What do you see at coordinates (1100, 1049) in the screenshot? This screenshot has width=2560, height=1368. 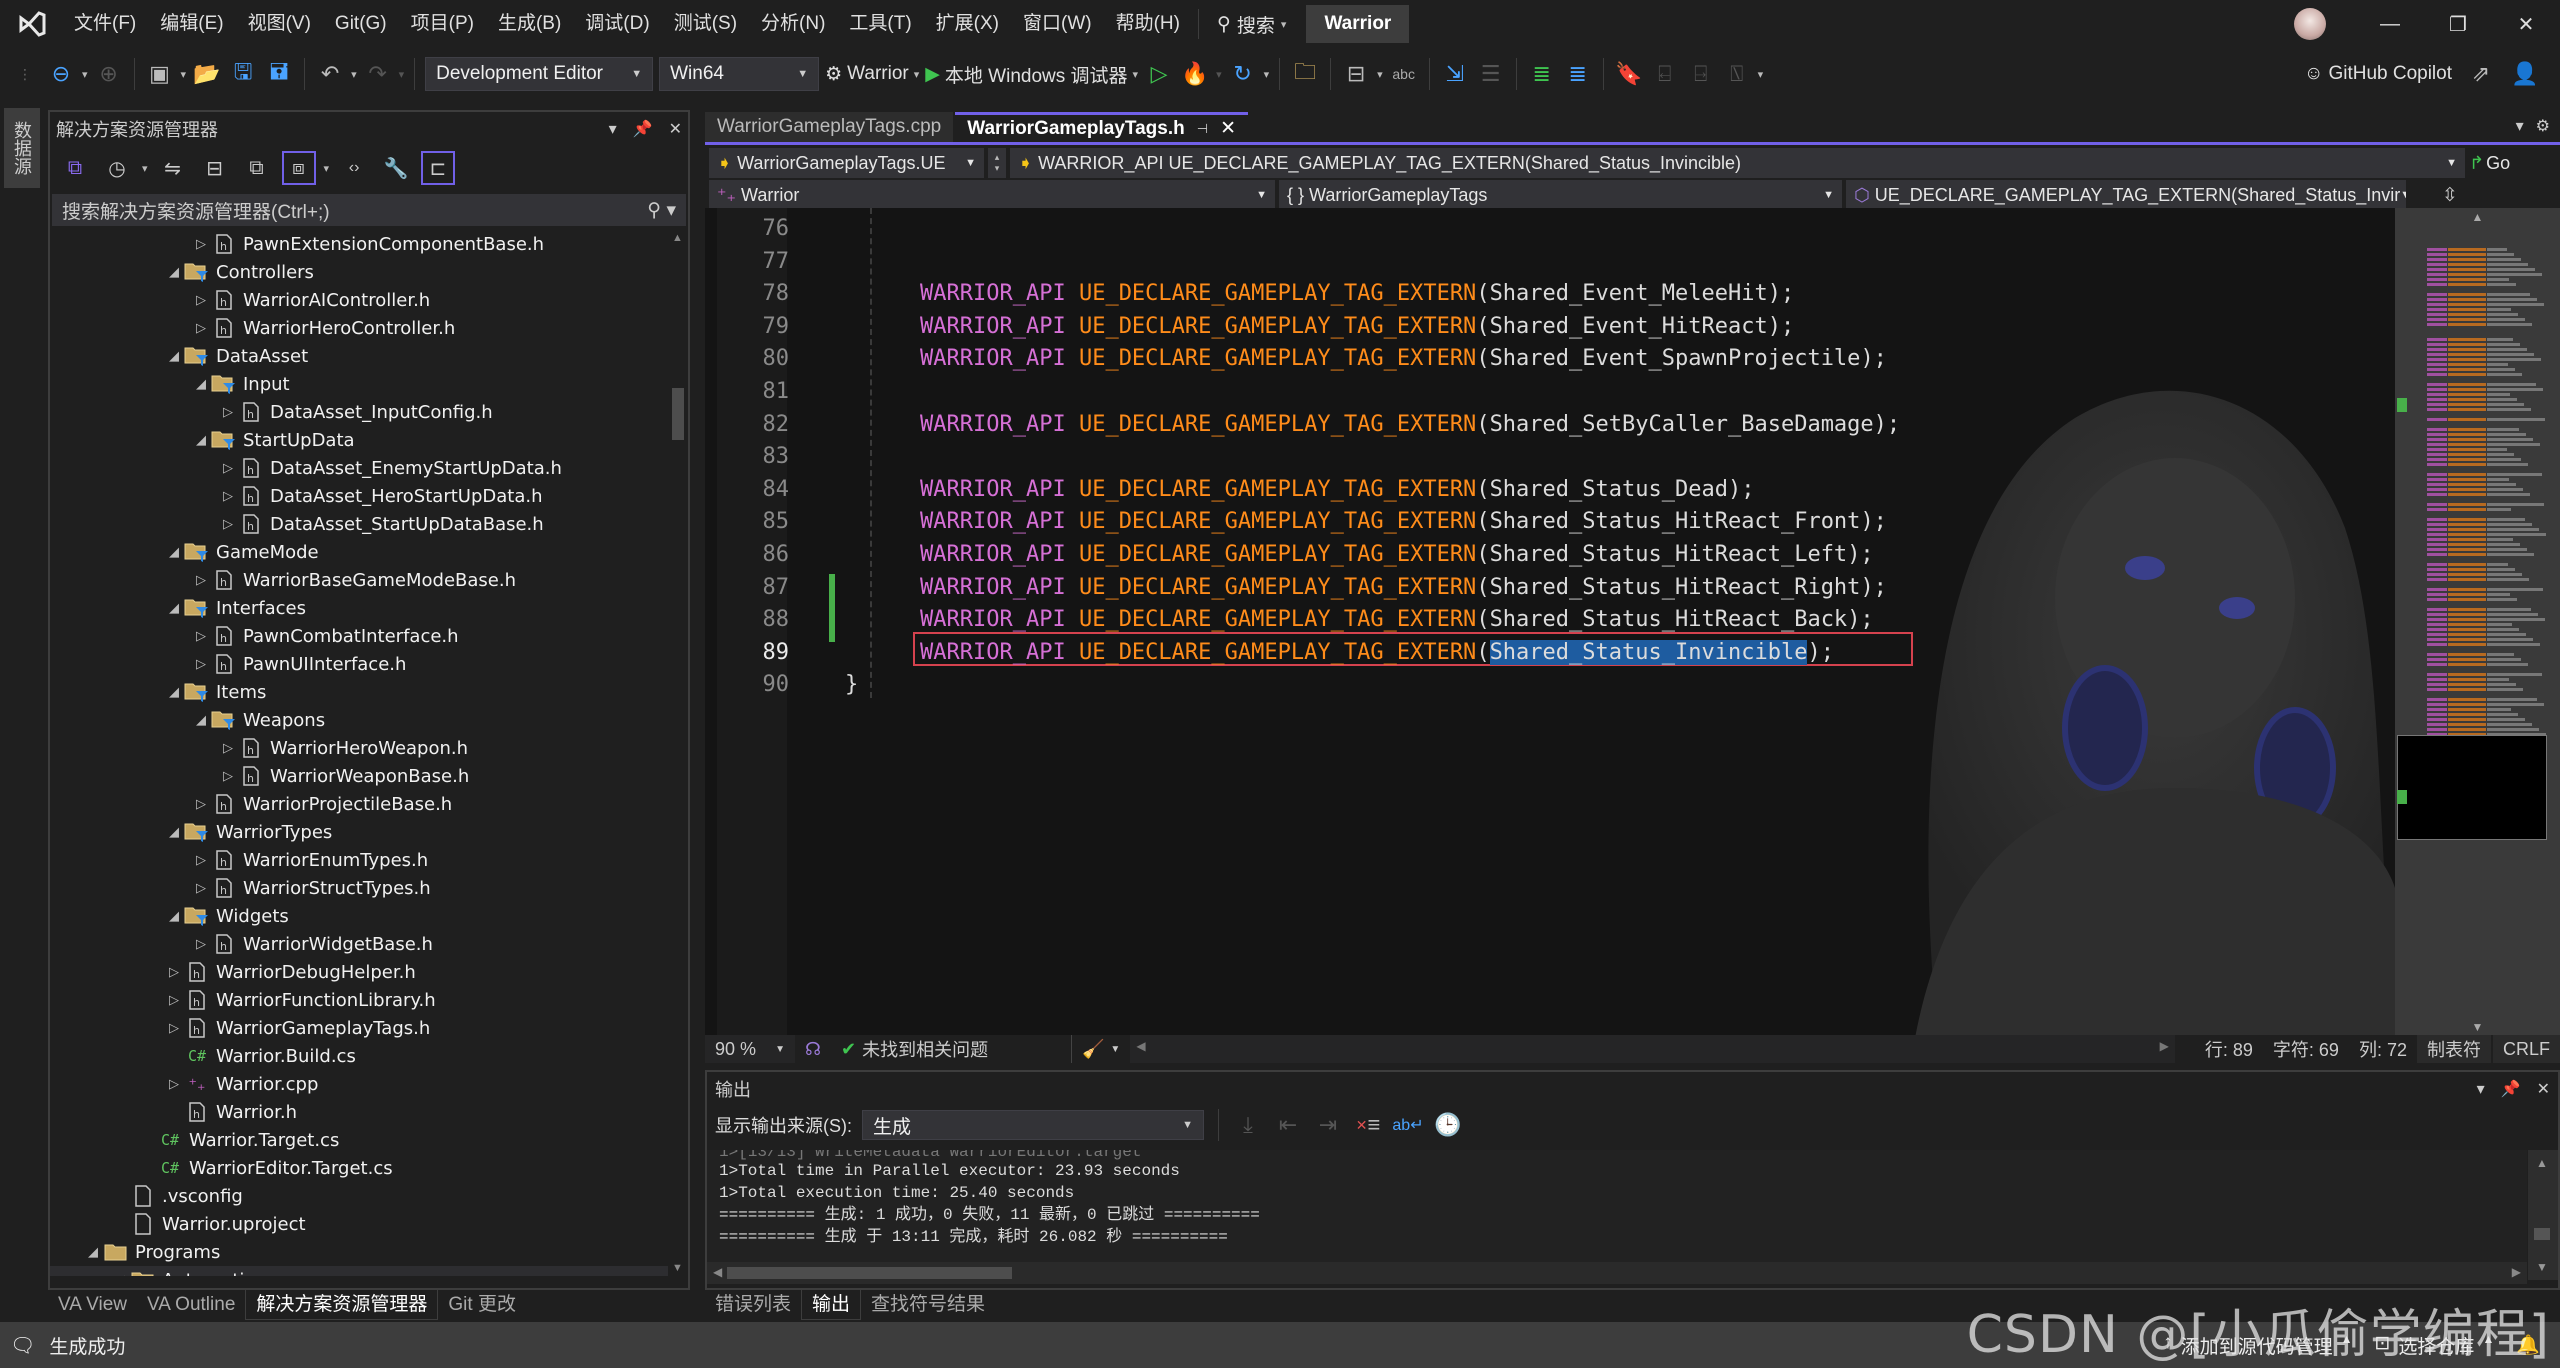 I see `code-cleanup-button: 🧹 ▼` at bounding box center [1100, 1049].